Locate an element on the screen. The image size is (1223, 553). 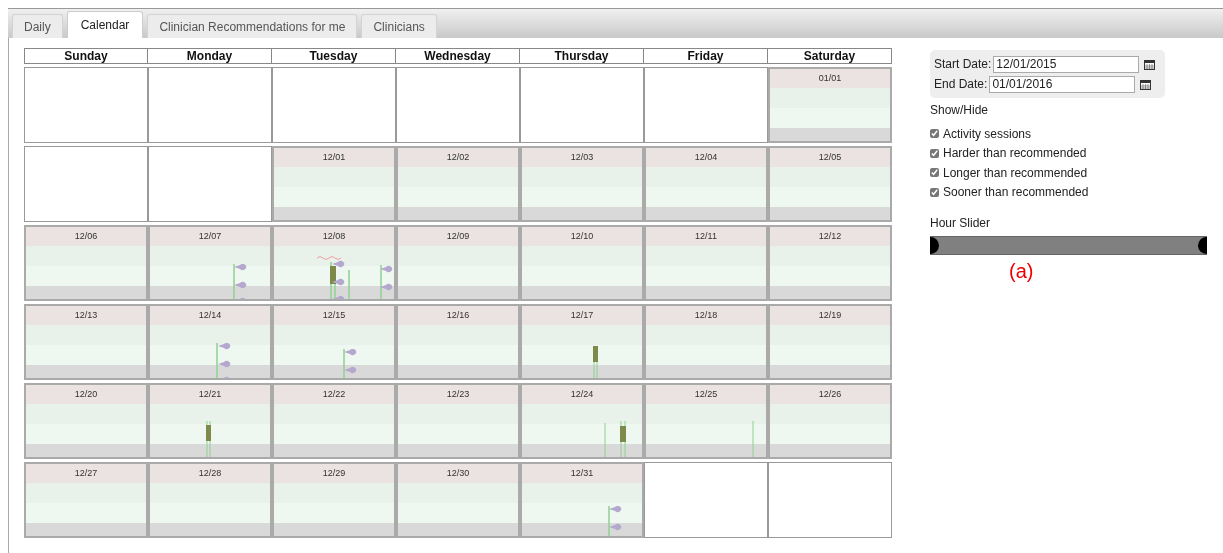
date-label: 12/16 is located at coordinates (458, 315).